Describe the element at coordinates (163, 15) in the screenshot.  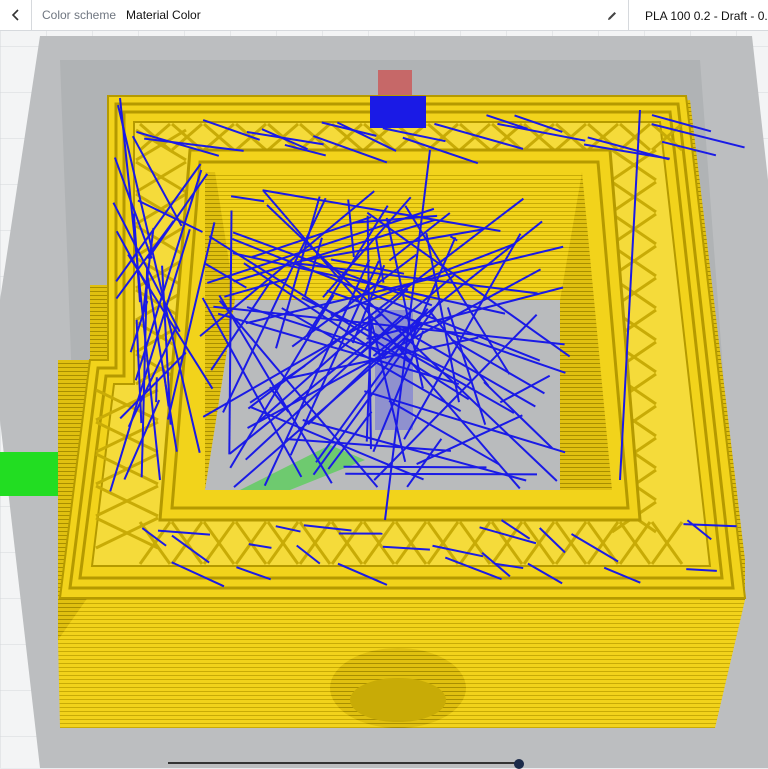
I see `color-scheme-dropdown: Material Color` at that location.